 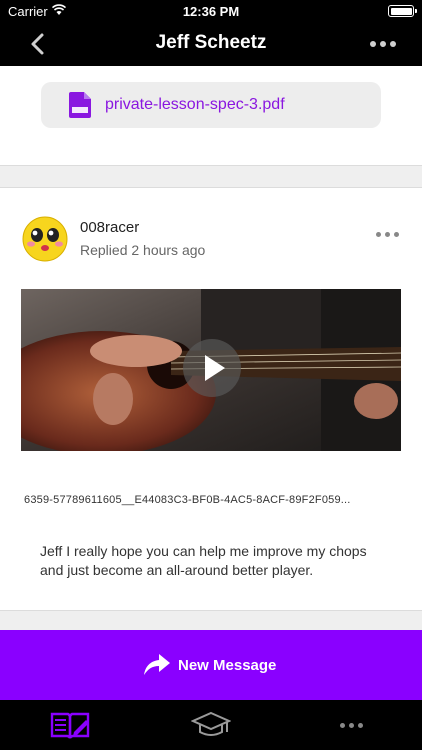 I want to click on page-title: Jeff Scheetz, so click(x=211, y=42).